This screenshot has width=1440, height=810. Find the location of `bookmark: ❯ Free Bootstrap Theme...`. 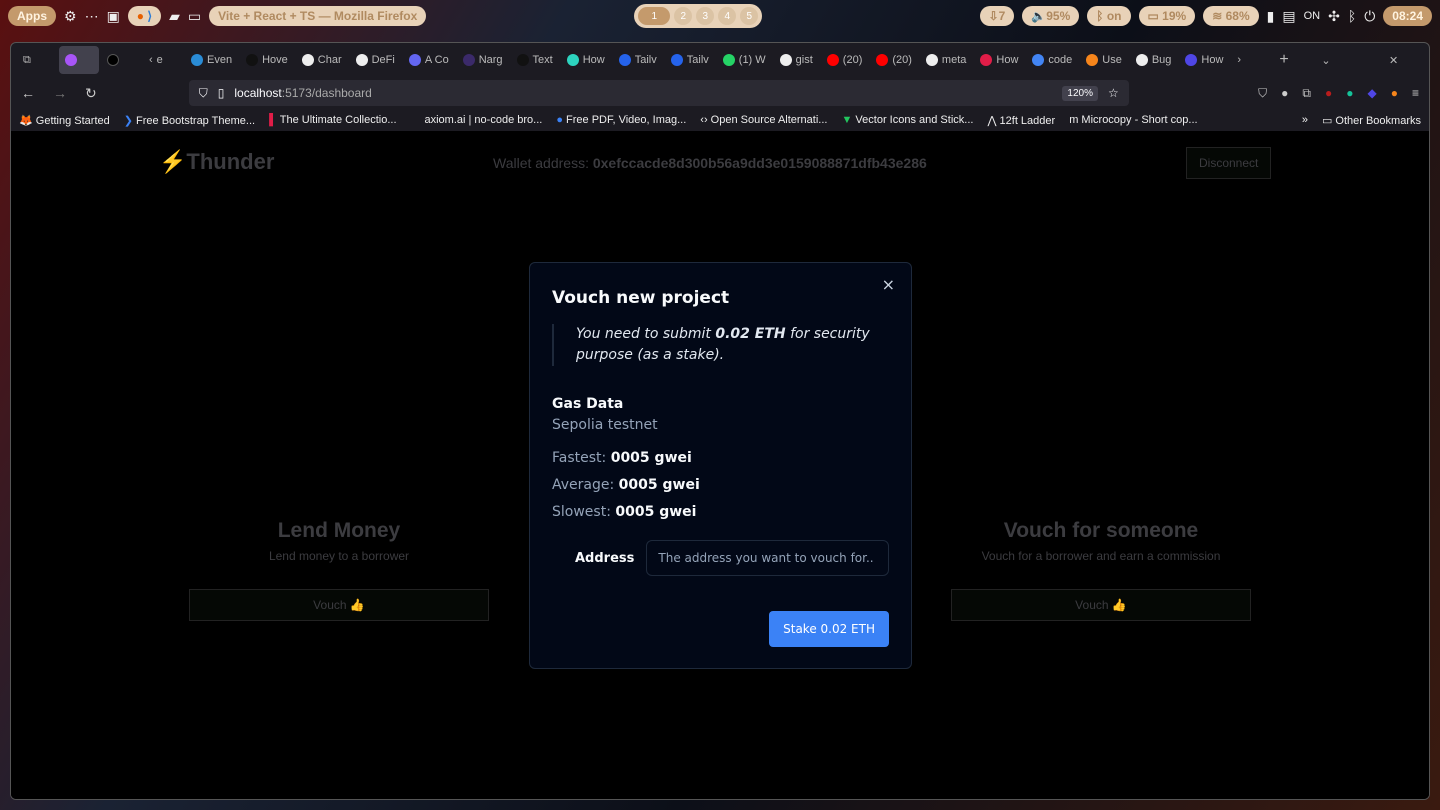

bookmark: ❯ Free Bootstrap Theme... is located at coordinates (189, 120).